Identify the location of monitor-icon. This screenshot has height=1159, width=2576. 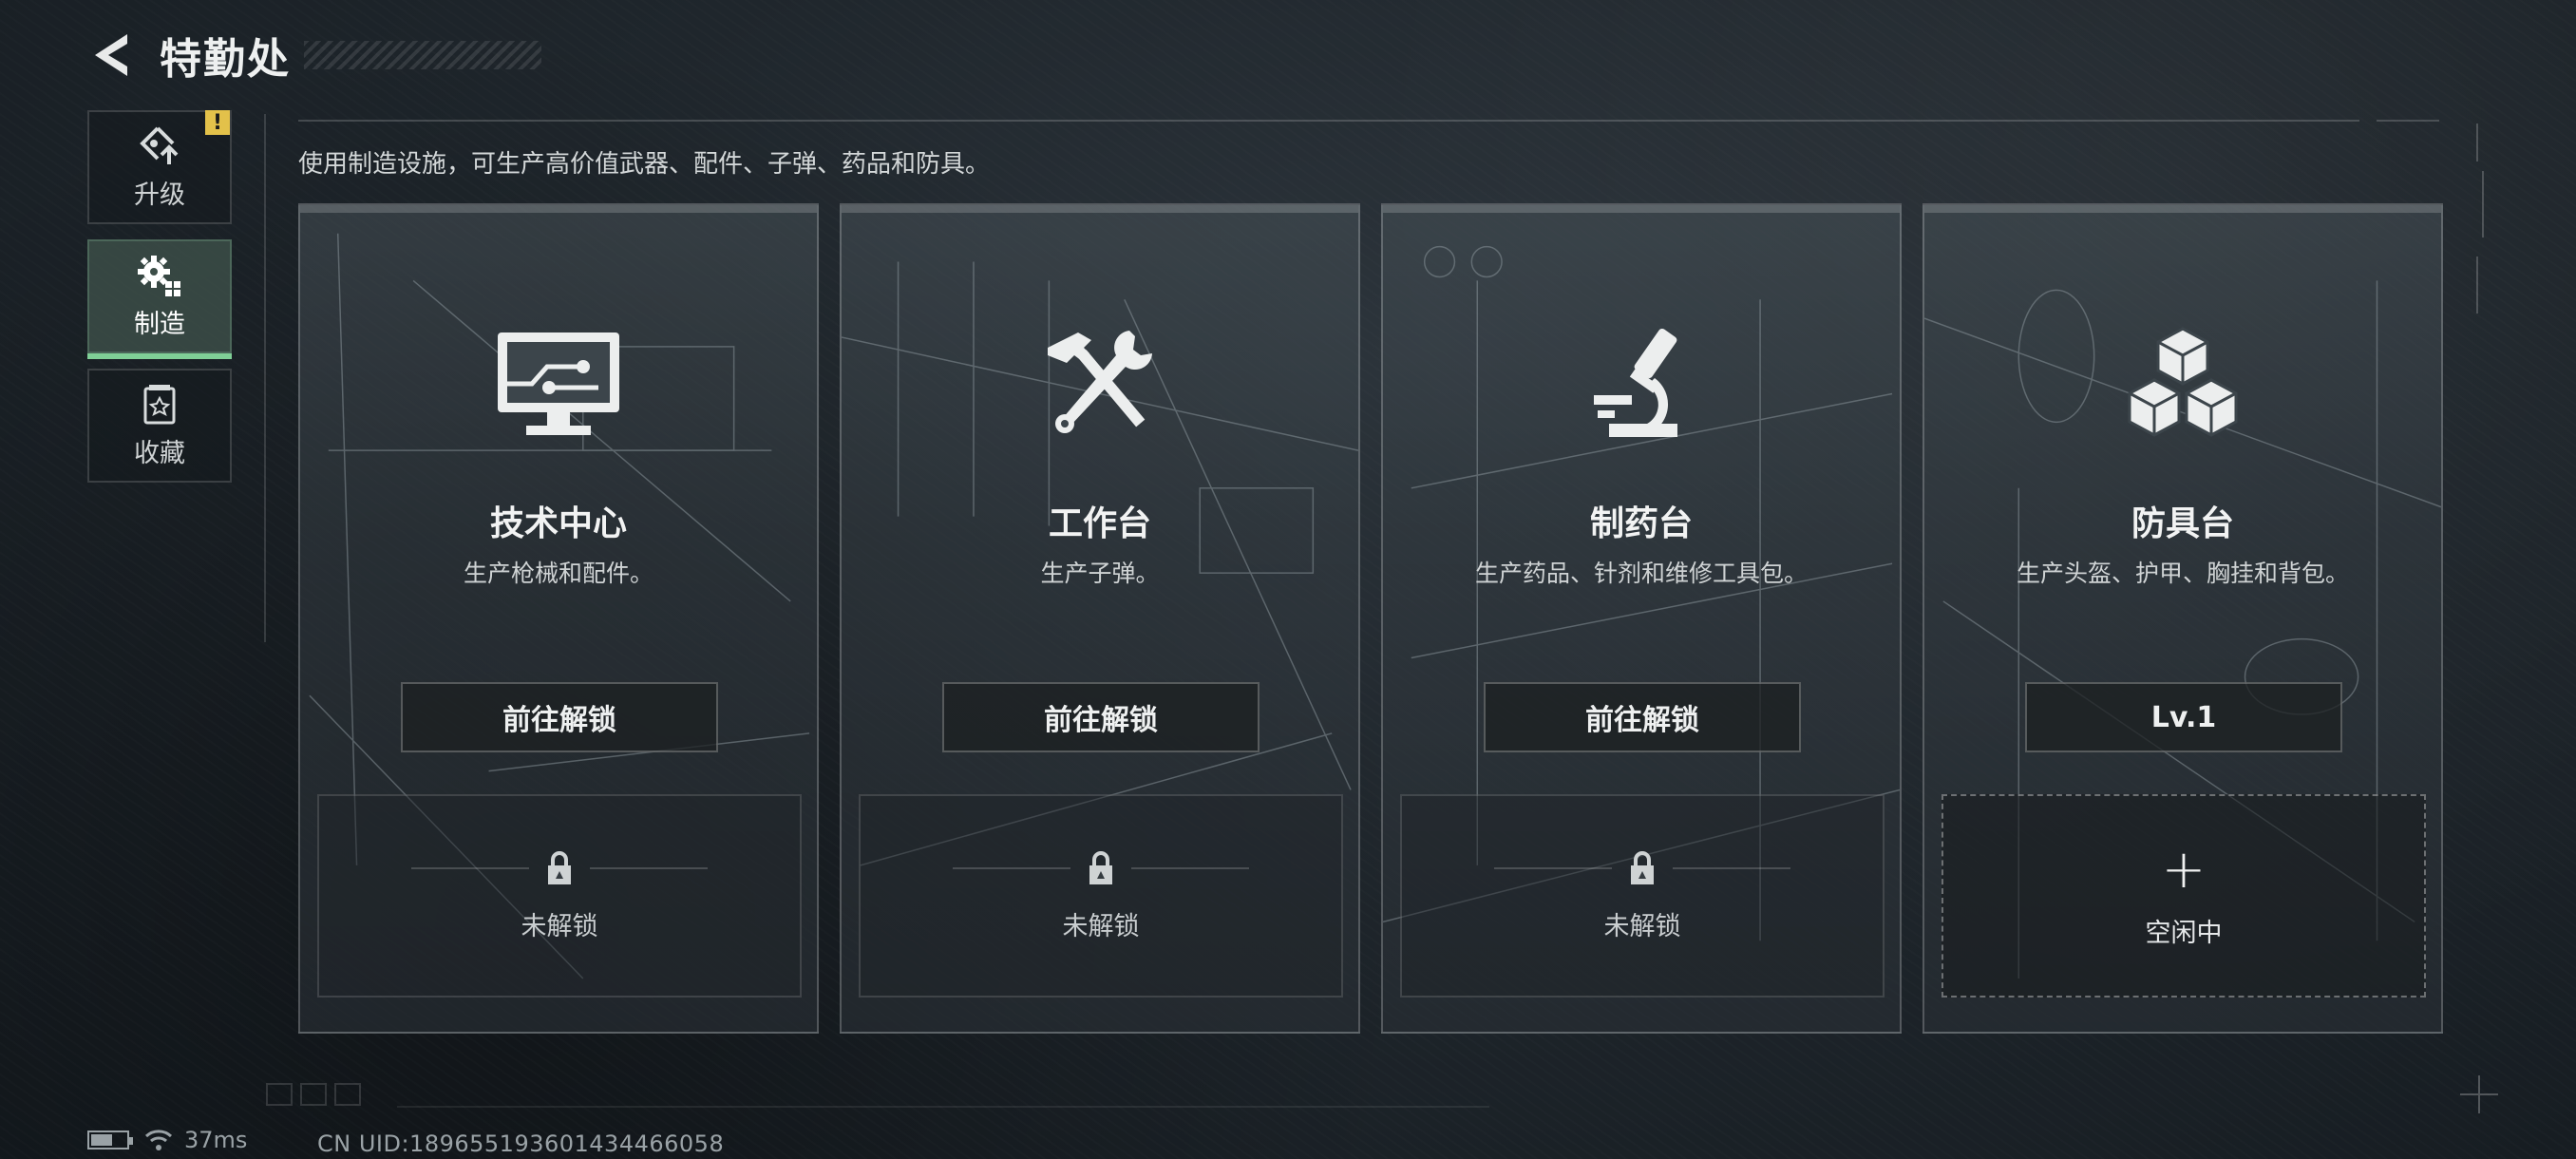
(558, 383).